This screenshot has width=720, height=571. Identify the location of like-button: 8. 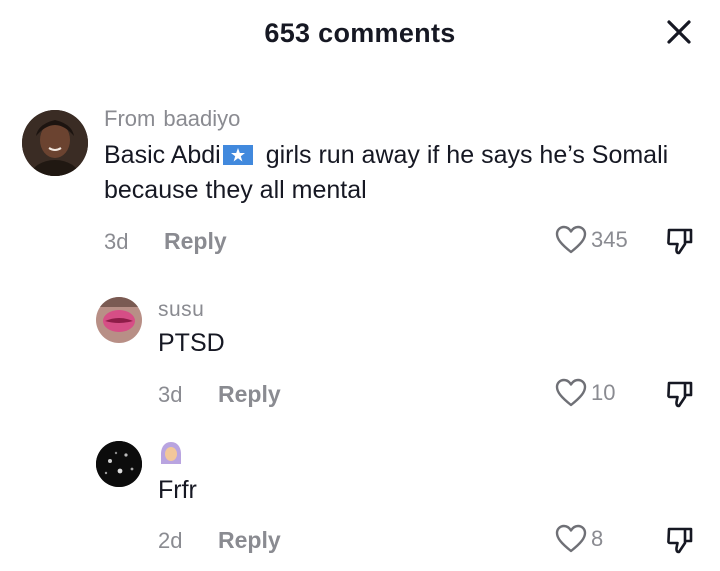
(579, 539).